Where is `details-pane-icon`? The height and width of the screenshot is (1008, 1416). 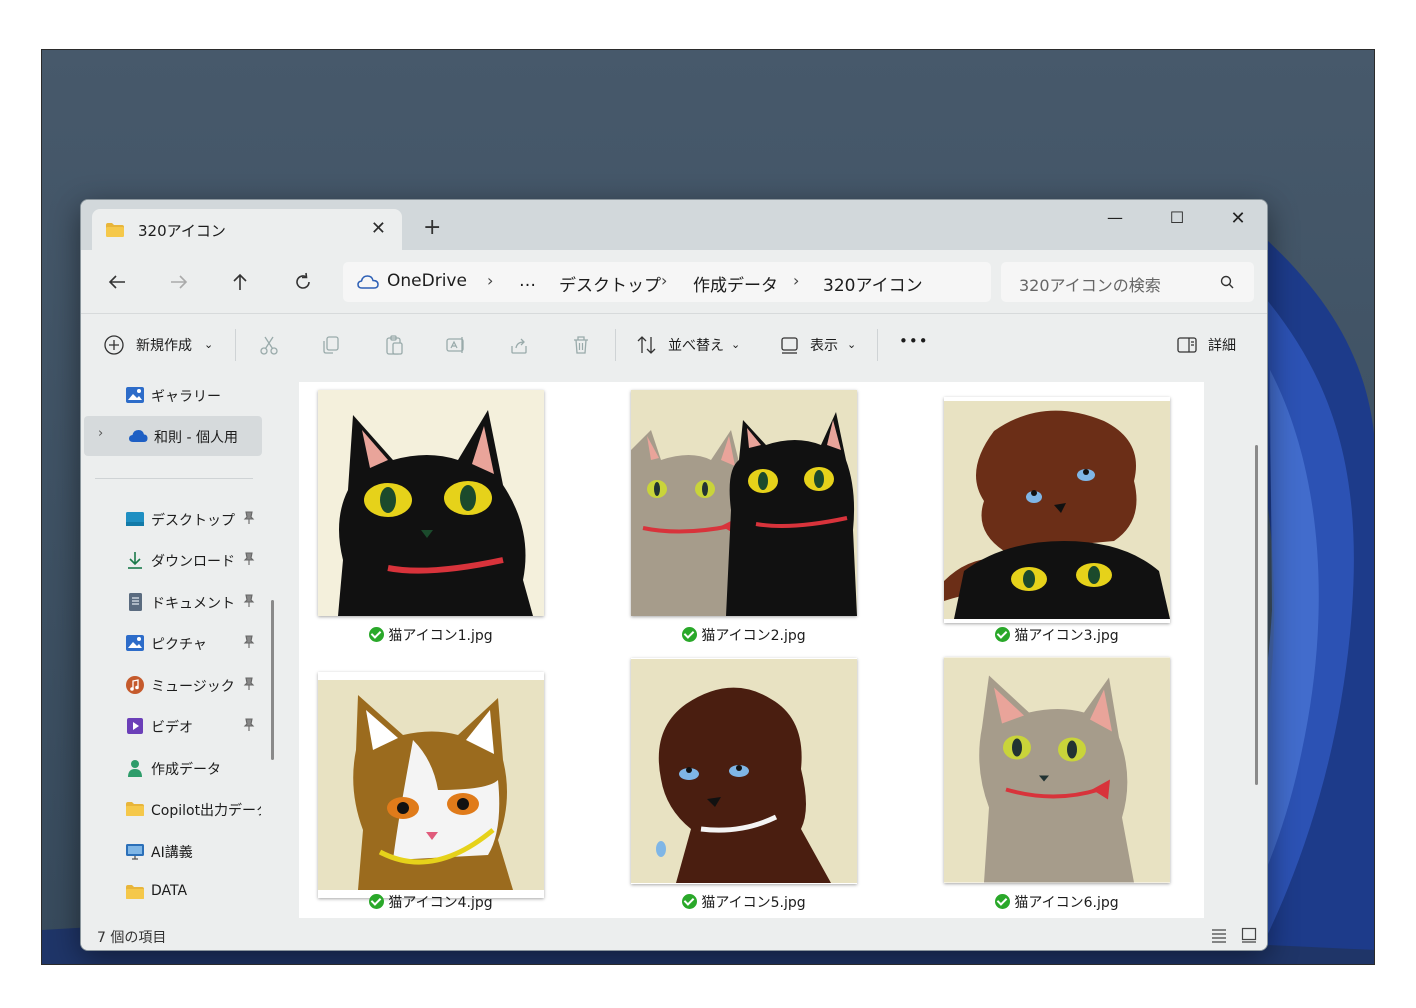 details-pane-icon is located at coordinates (1187, 345).